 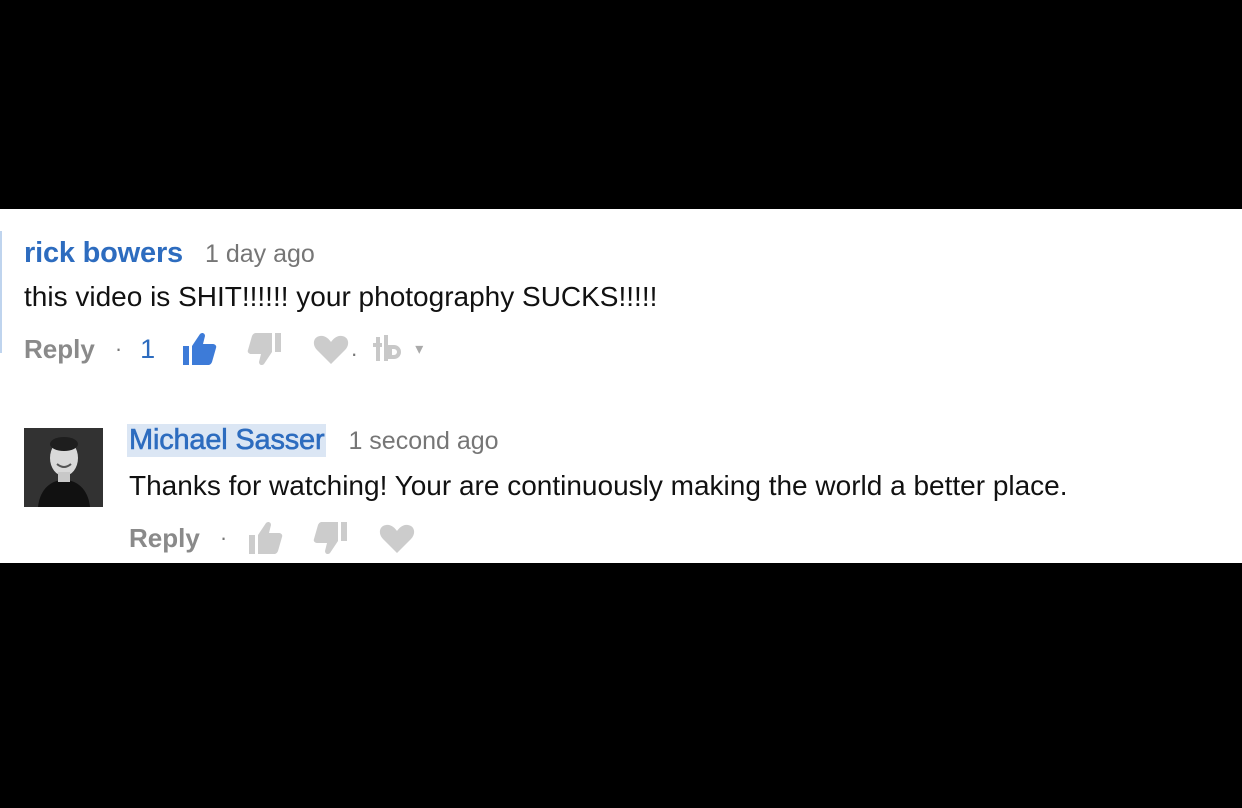 What do you see at coordinates (389, 349) in the screenshot?
I see `tubebuddy-icon` at bounding box center [389, 349].